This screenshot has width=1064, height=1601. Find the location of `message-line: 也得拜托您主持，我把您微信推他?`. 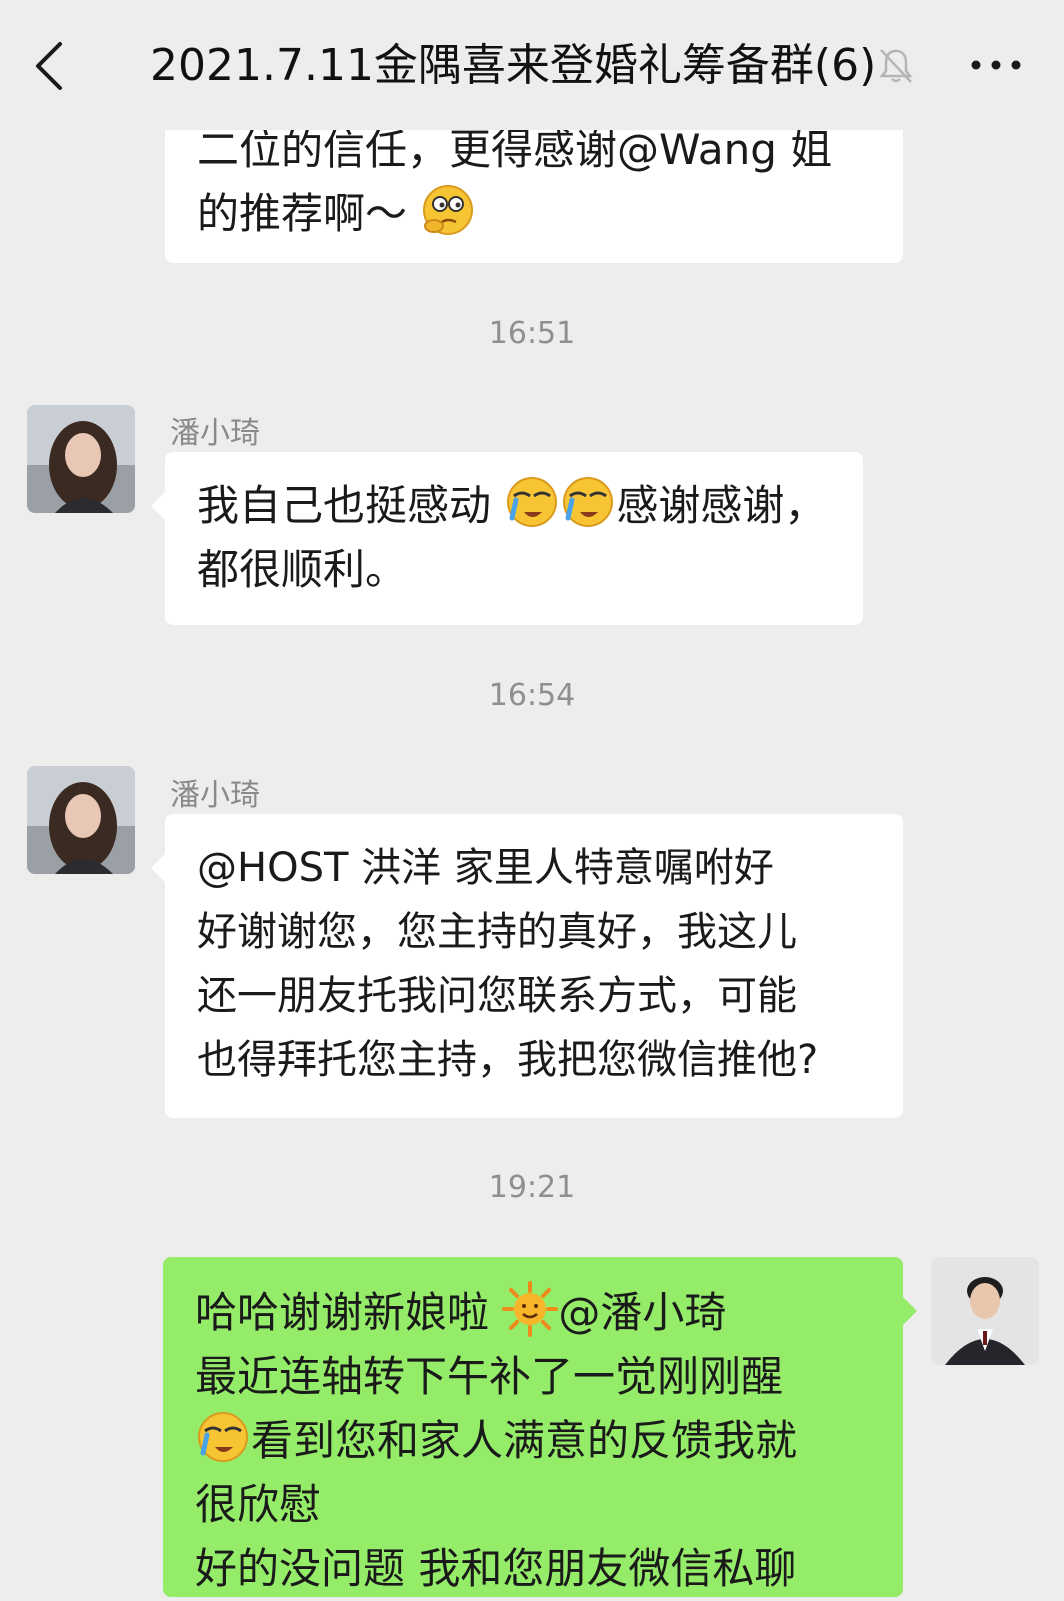

message-line: 也得拜托您主持，我把您微信推他? is located at coordinates (508, 1060).